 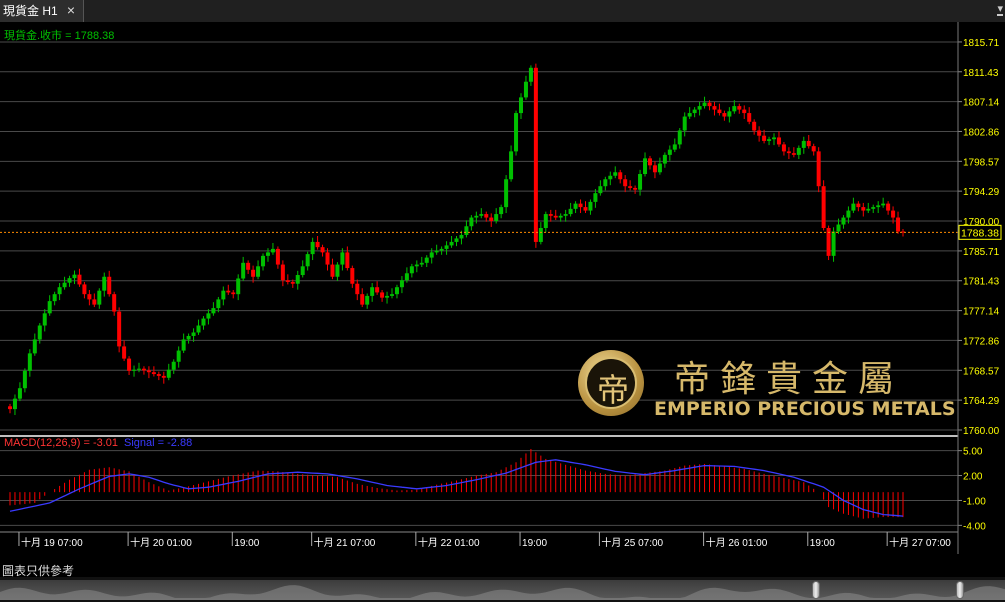 I want to click on brand-name-english: EMPERIO PRECIOUS METALS, so click(x=805, y=409).